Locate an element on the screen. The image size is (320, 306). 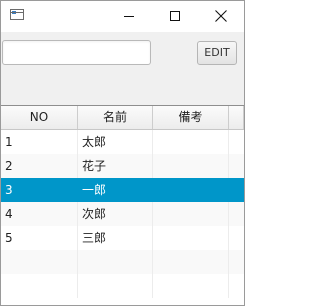
table-row: 2 花子 is located at coordinates (122, 166).